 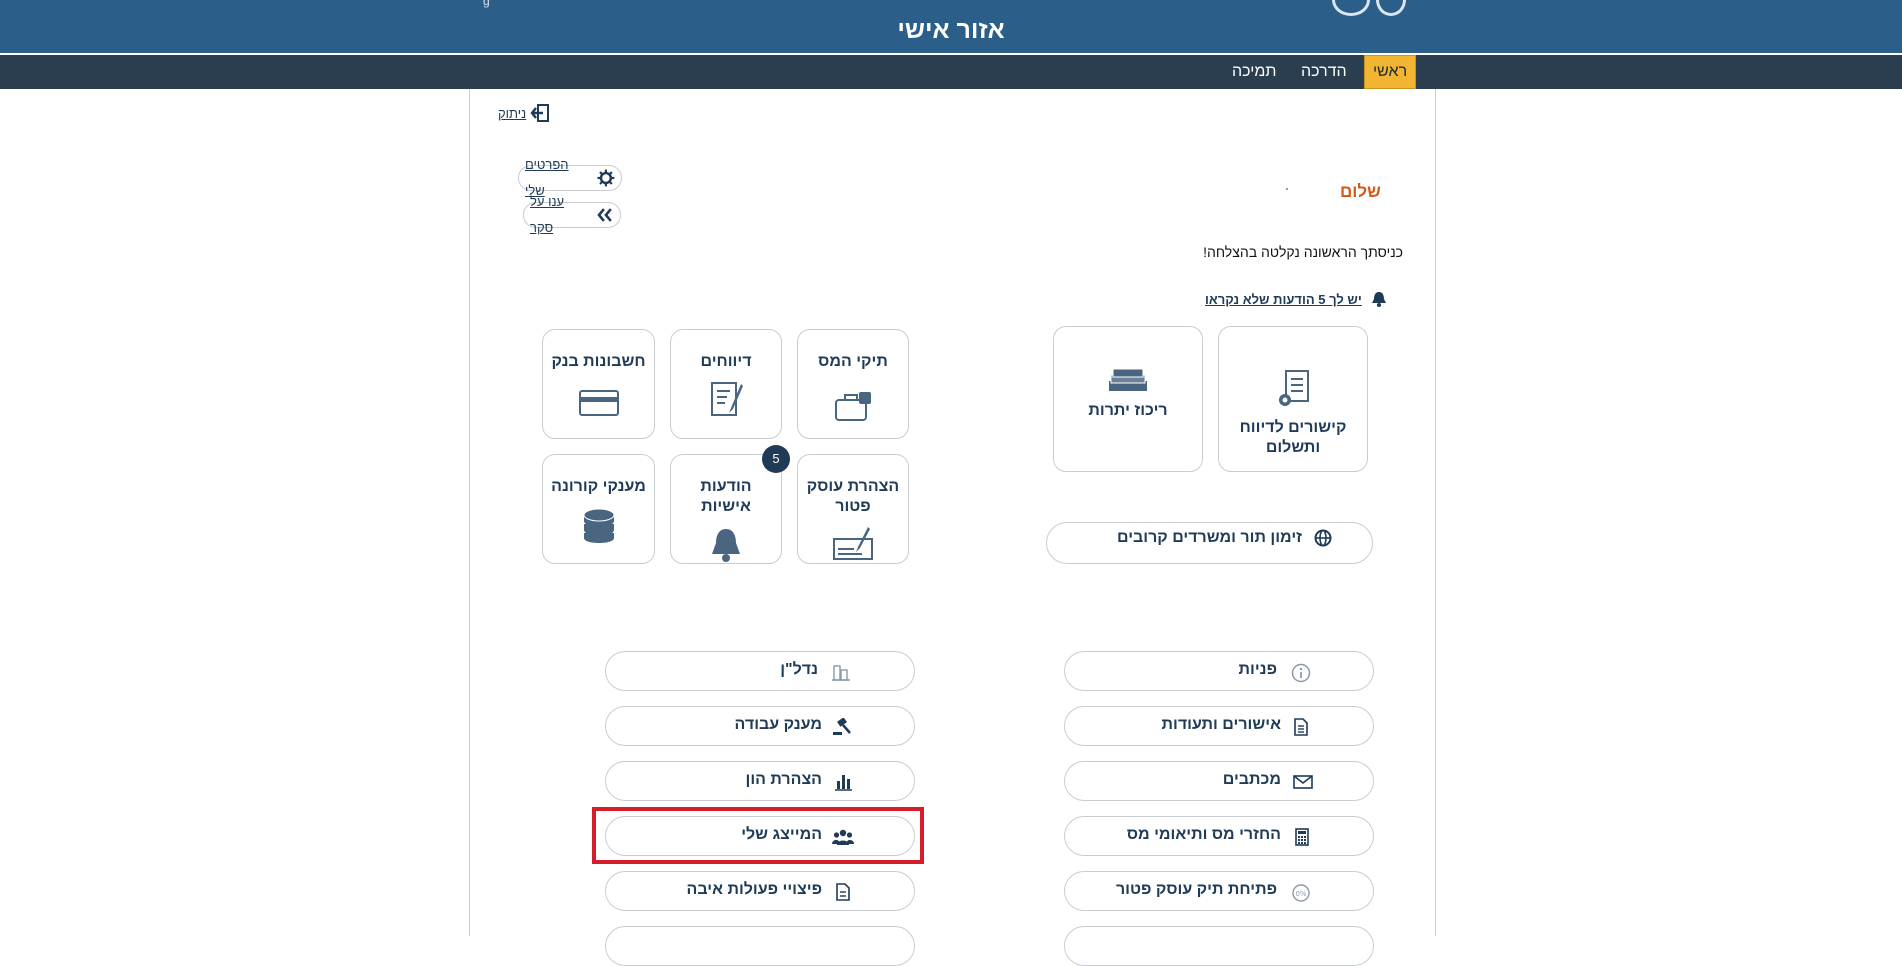 I want to click on bar-chart-icon, so click(x=843, y=783).